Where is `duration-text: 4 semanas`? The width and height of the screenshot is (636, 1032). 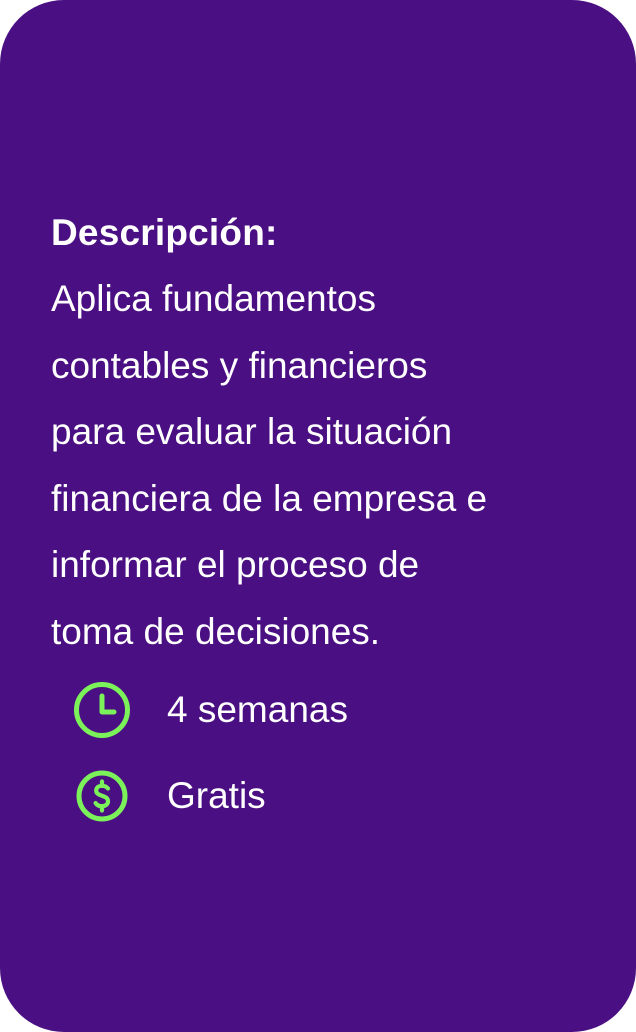 duration-text: 4 semanas is located at coordinates (257, 709).